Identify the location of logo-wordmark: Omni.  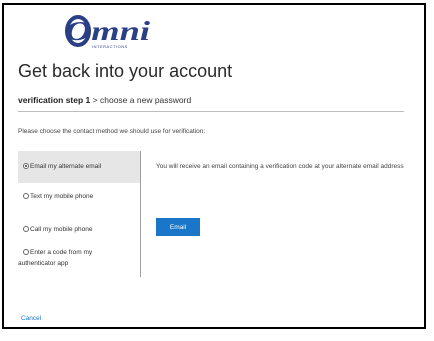
(108, 31).